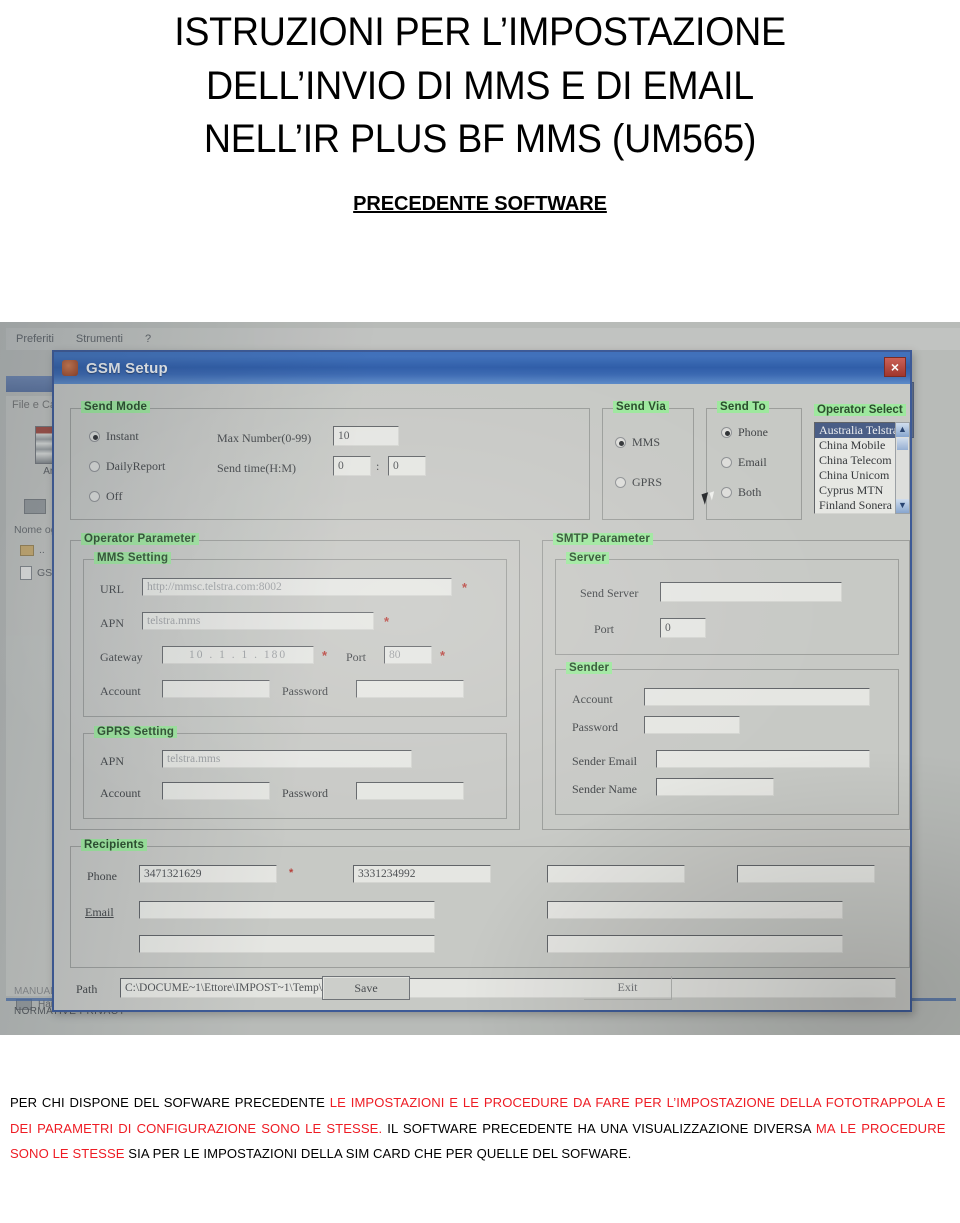 This screenshot has height=1223, width=960. I want to click on menu-item-help: ?, so click(148, 339).